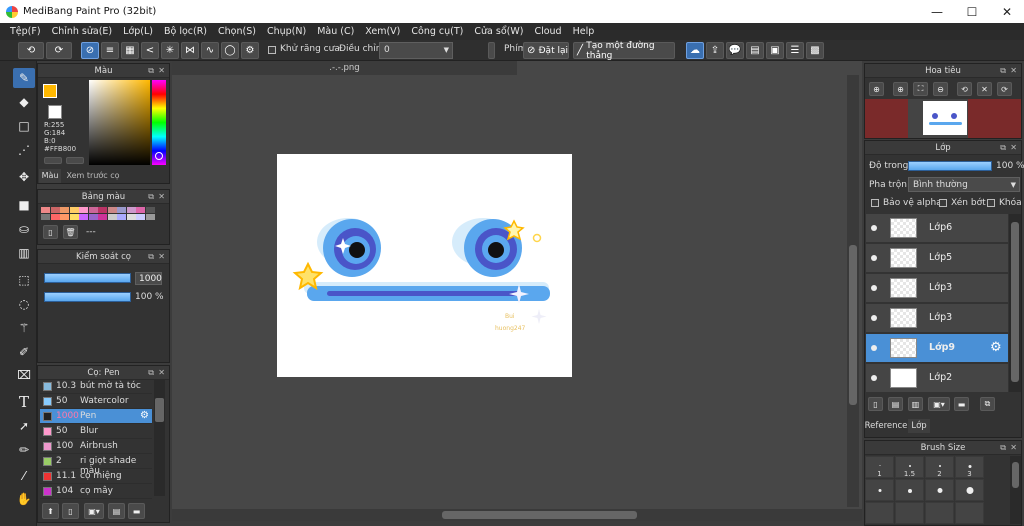  What do you see at coordinates (335, 31) in the screenshot?
I see `menu-color: Màu (C)` at bounding box center [335, 31].